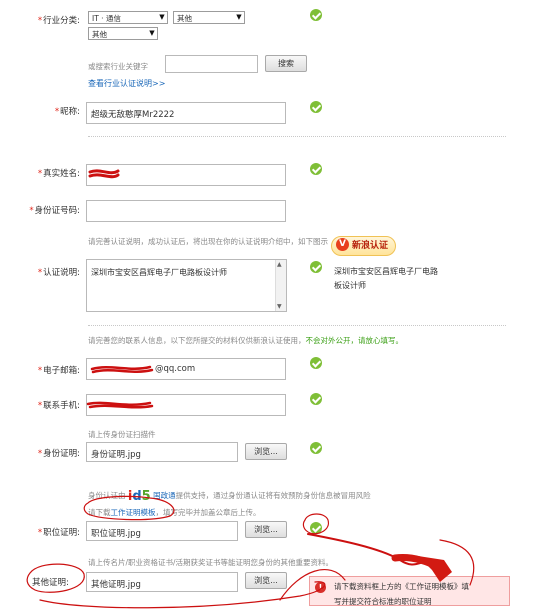 This screenshot has width=533, height=612. Describe the element at coordinates (58, 533) in the screenshot. I see `job-proof-label: *职位证明:` at that location.